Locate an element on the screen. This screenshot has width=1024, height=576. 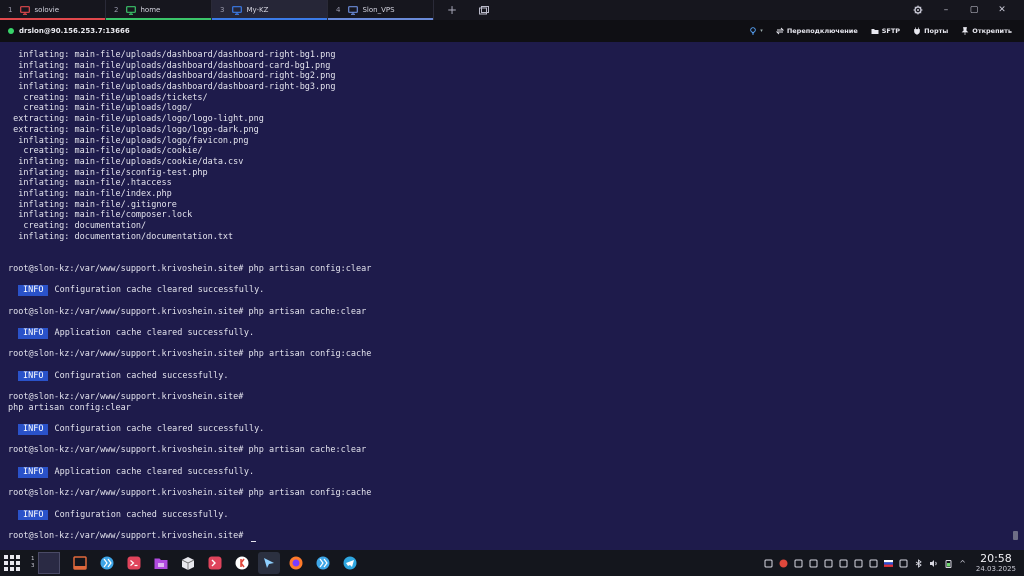
reconnect-button: Переподключение is located at coordinates (816, 31).